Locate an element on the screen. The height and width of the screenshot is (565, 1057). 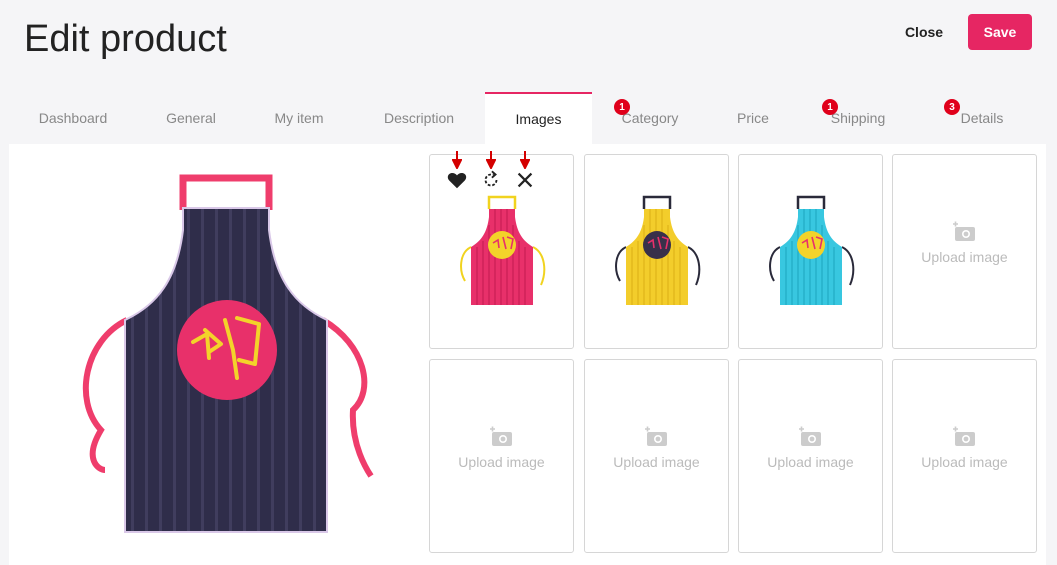
tab-details: 3 Details is located at coordinates (982, 118).